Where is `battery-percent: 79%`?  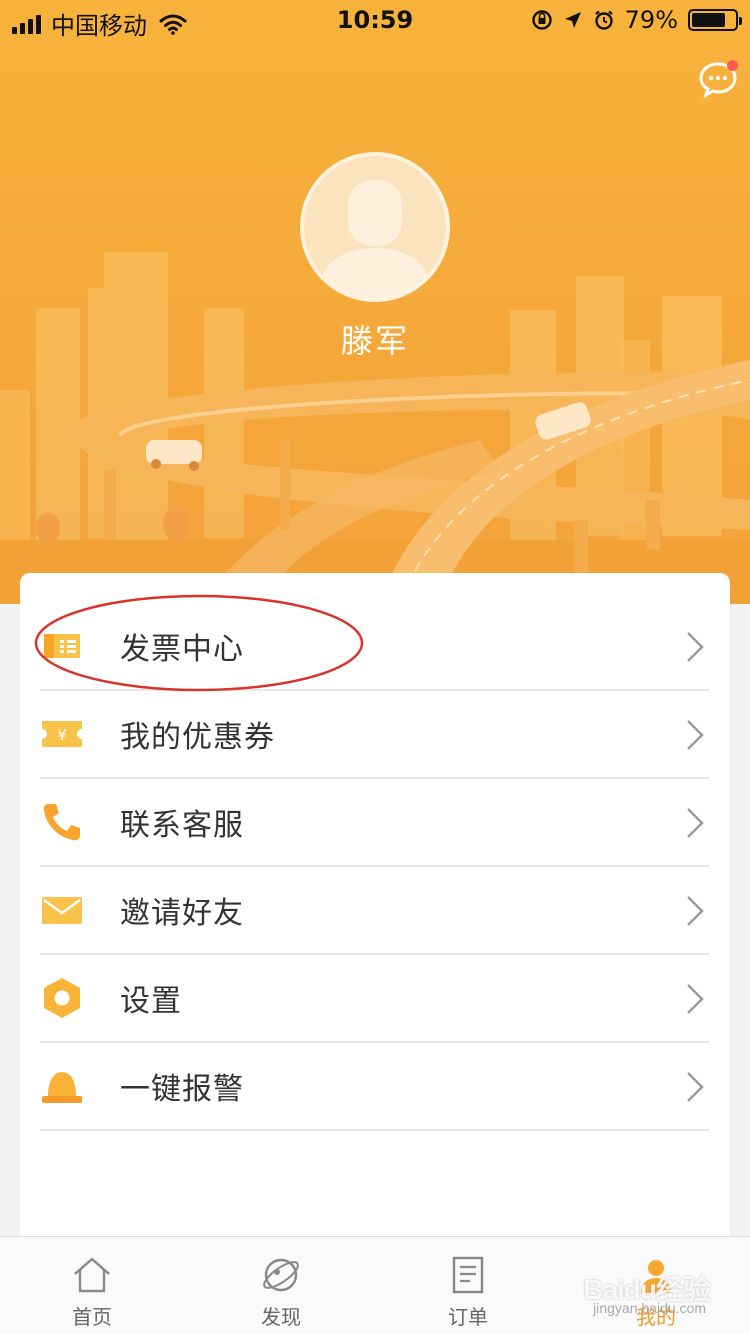
battery-percent: 79% is located at coordinates (651, 20).